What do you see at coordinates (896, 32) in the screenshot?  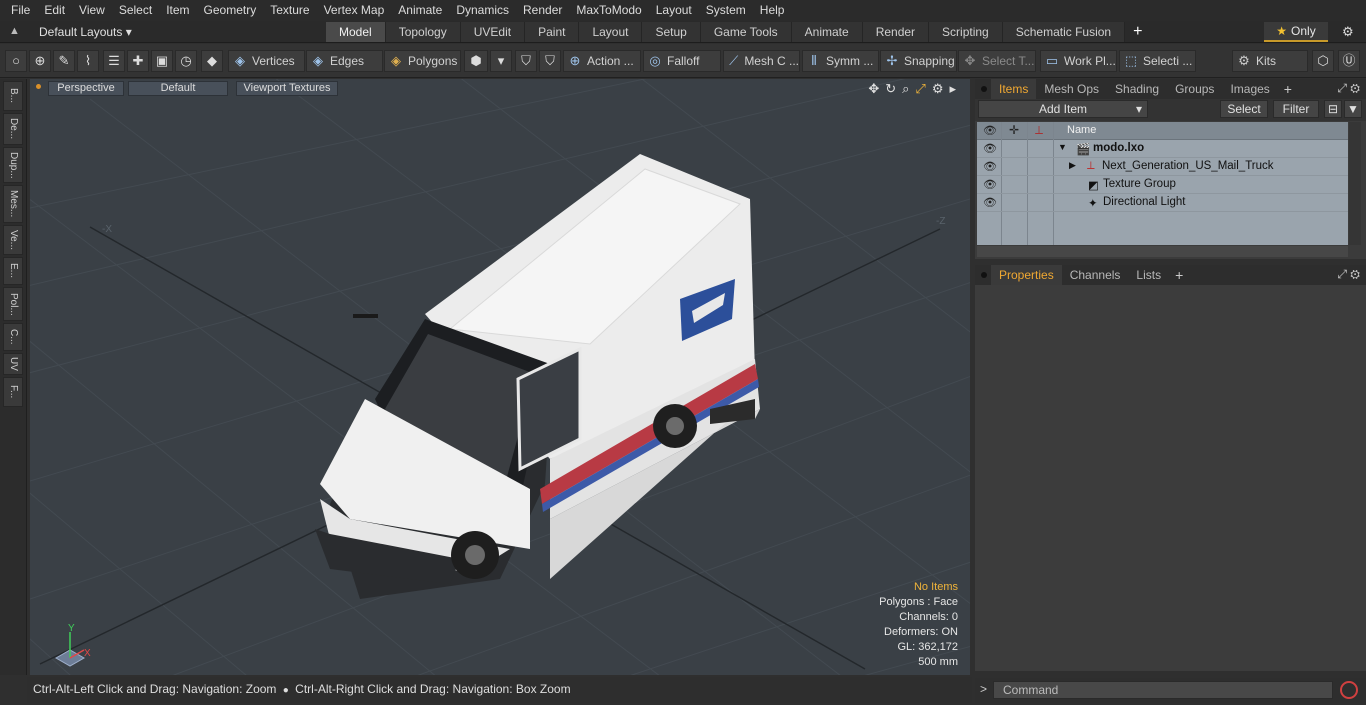 I see `tab-render: Render` at bounding box center [896, 32].